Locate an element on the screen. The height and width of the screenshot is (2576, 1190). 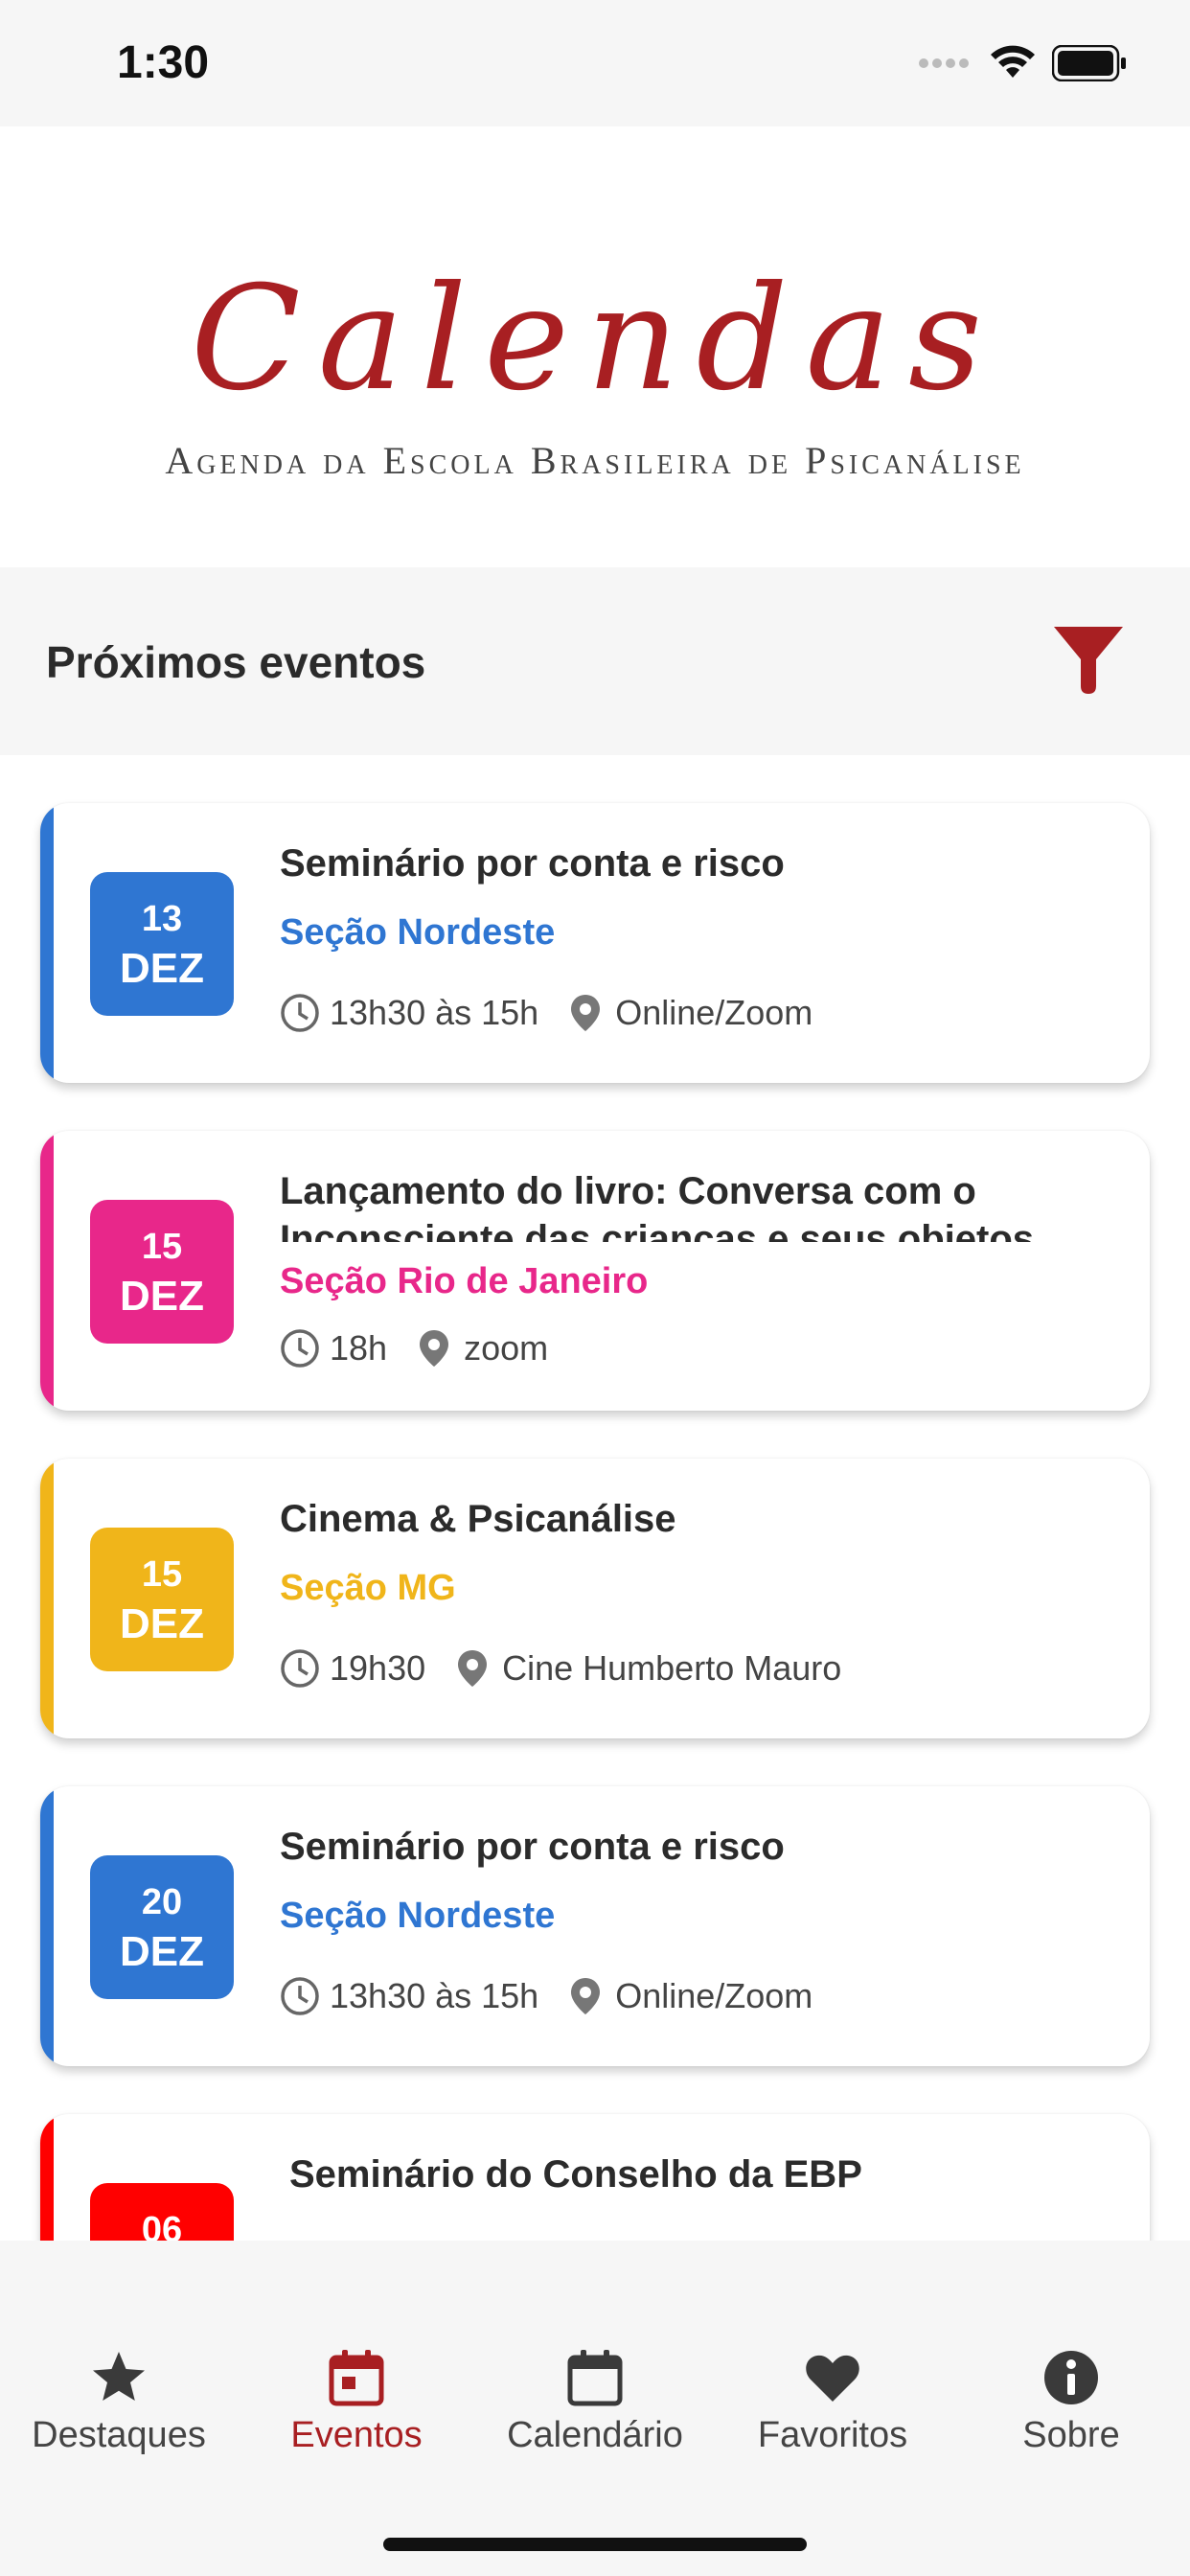
tab-label: Destaques is located at coordinates (119, 2435).